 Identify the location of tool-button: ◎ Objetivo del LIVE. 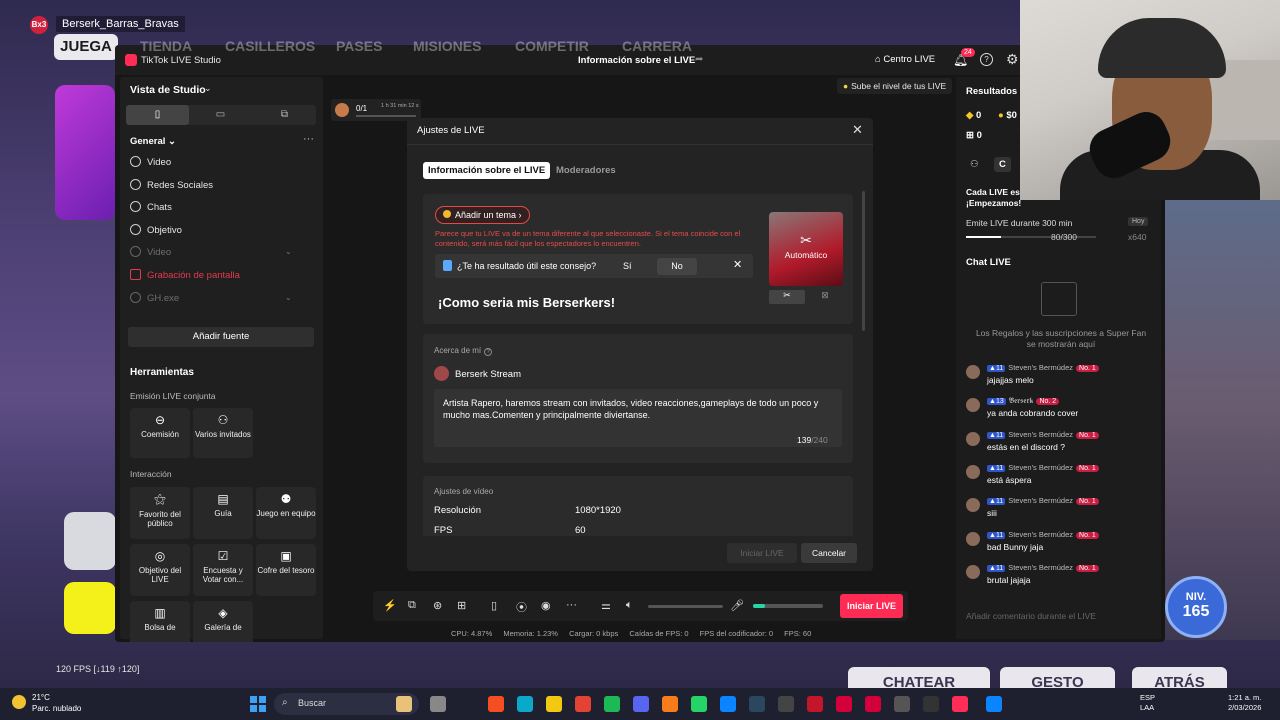
(160, 570).